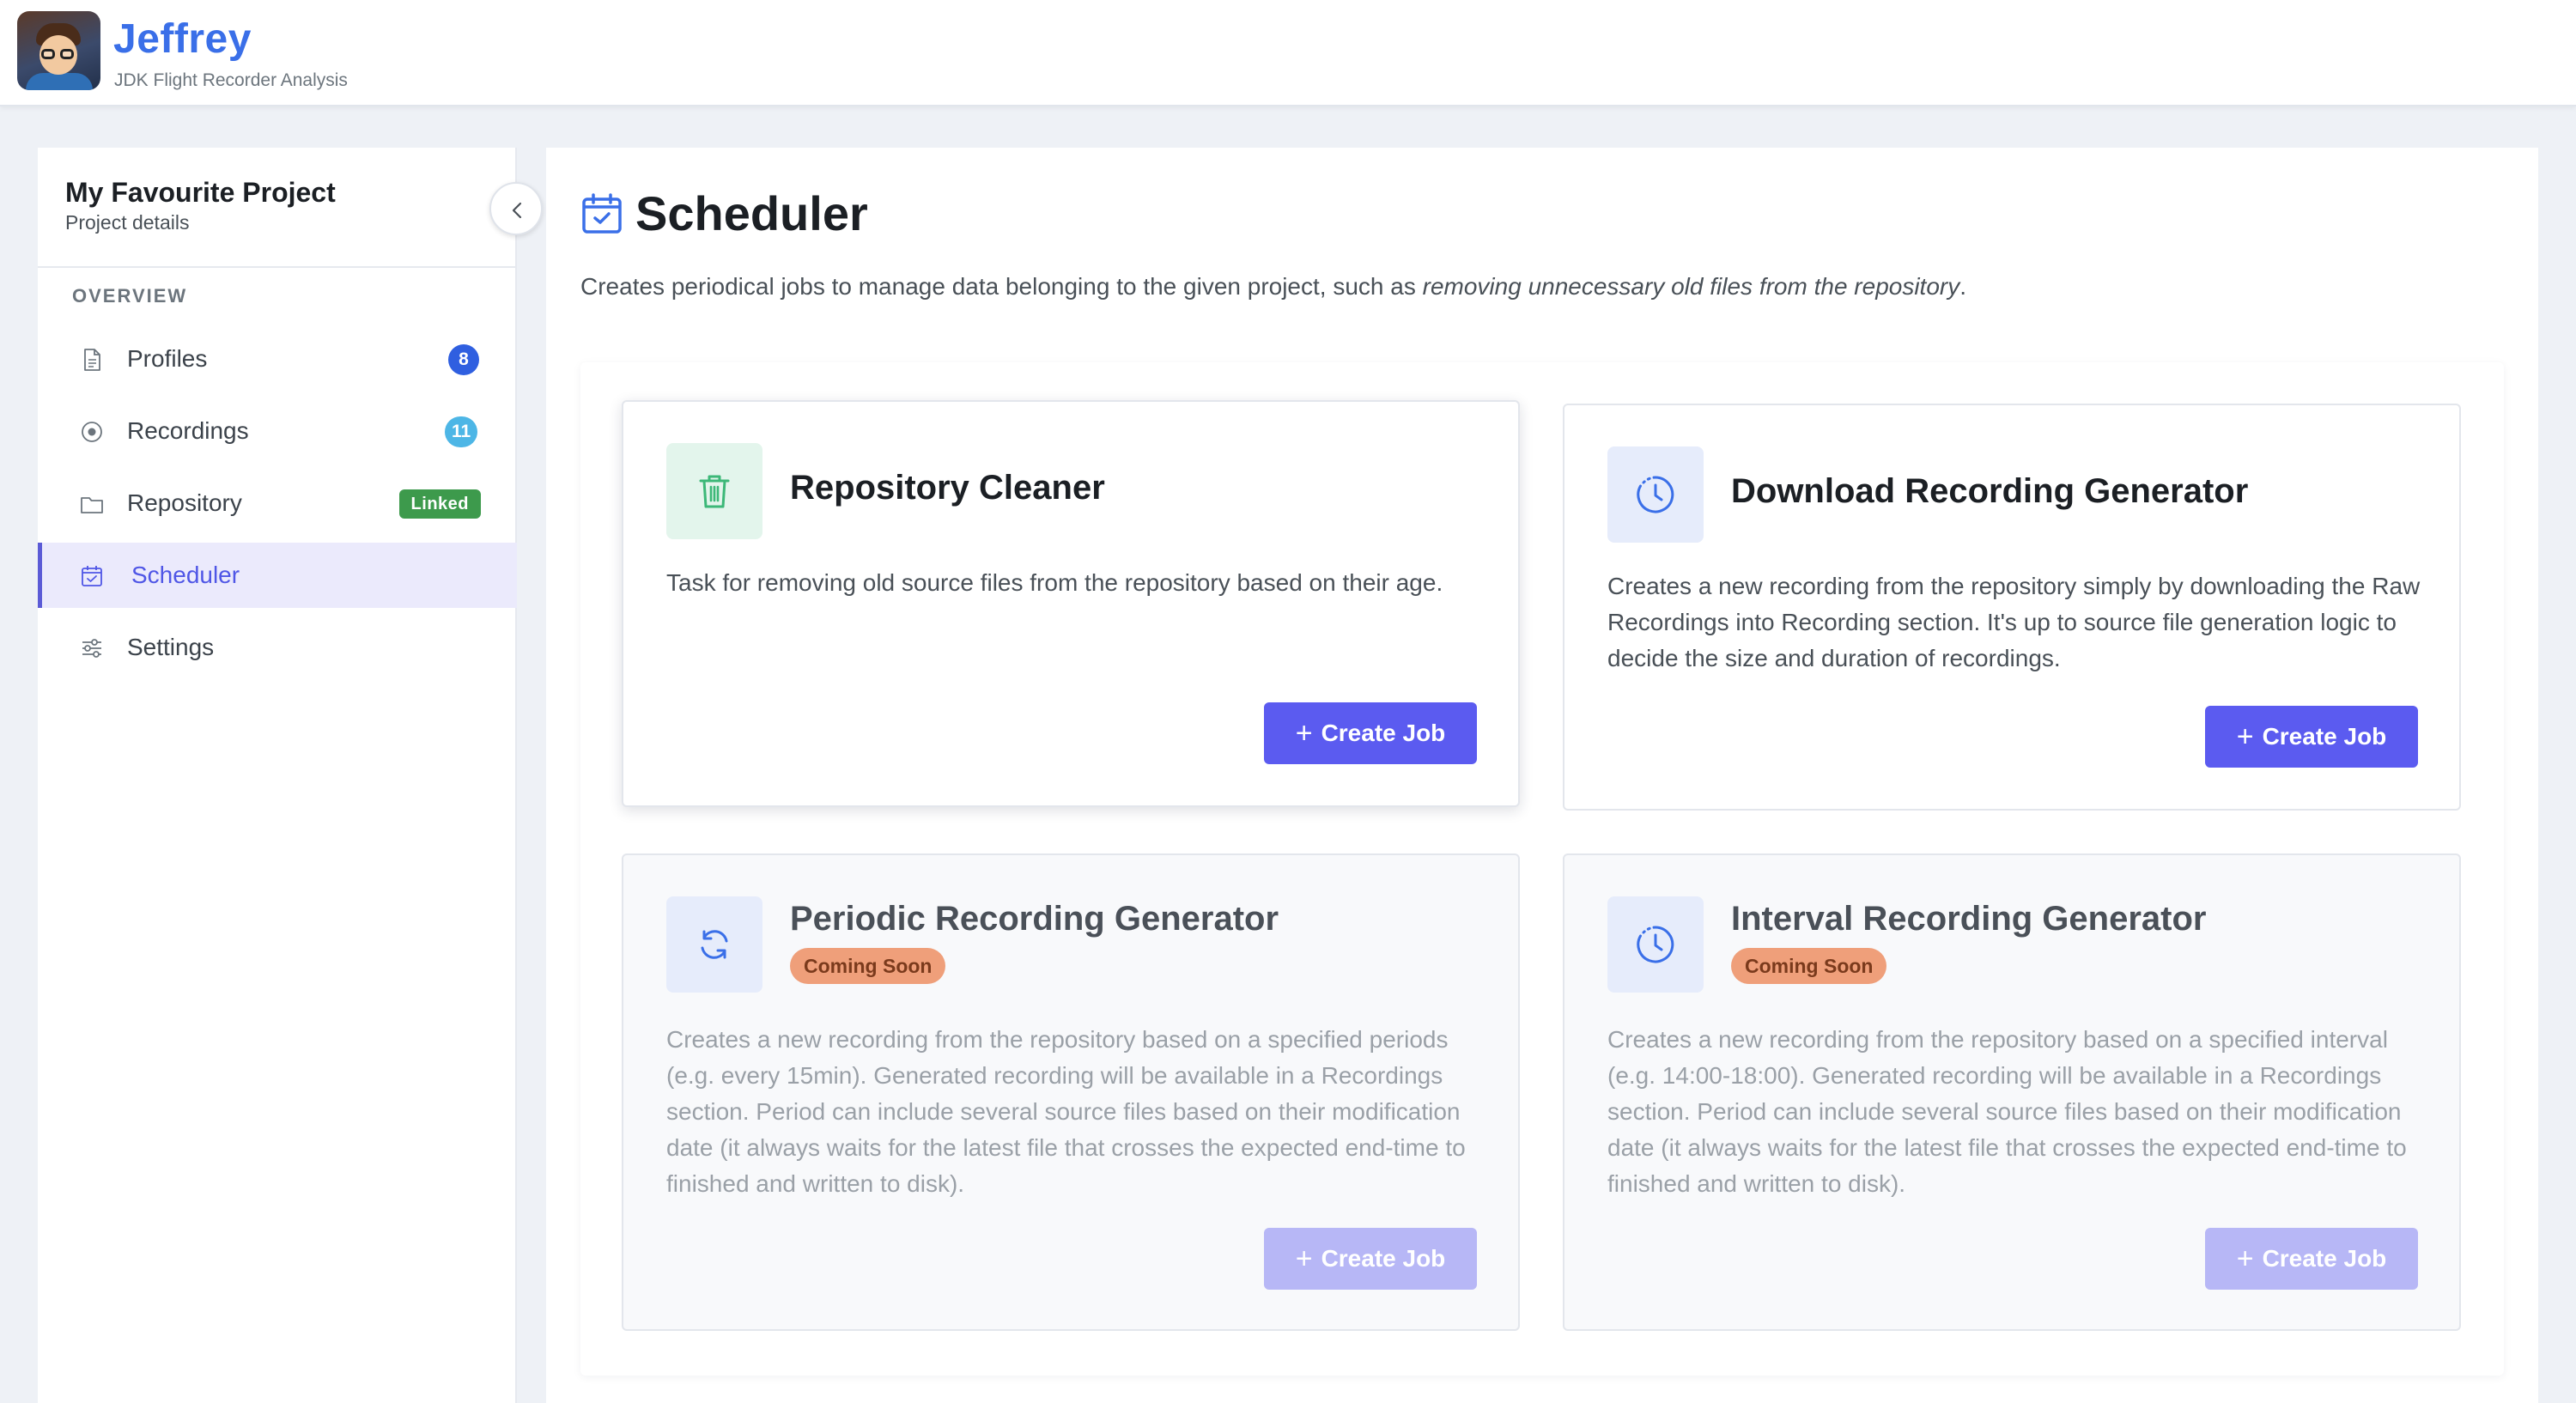 The height and width of the screenshot is (1403, 2576). Describe the element at coordinates (278, 431) in the screenshot. I see `sidebar-item-recordings: Recordings 11` at that location.